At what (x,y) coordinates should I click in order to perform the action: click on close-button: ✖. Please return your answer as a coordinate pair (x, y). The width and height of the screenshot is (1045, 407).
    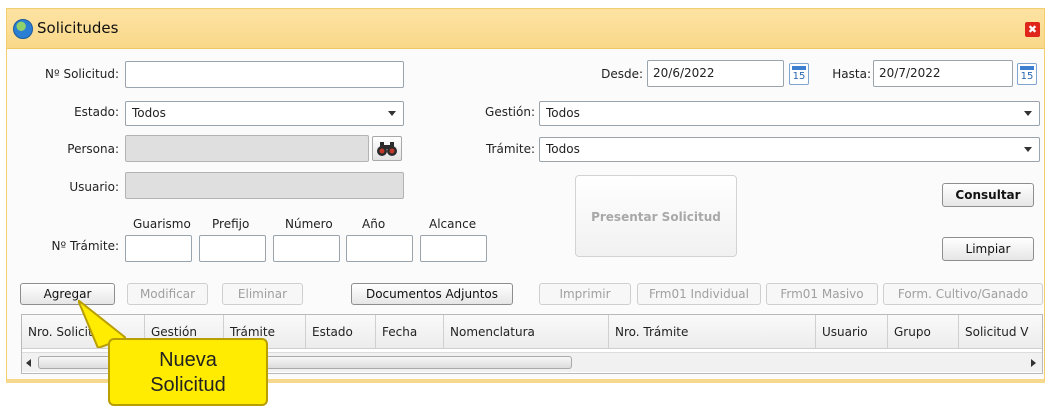
    Looking at the image, I should click on (1032, 29).